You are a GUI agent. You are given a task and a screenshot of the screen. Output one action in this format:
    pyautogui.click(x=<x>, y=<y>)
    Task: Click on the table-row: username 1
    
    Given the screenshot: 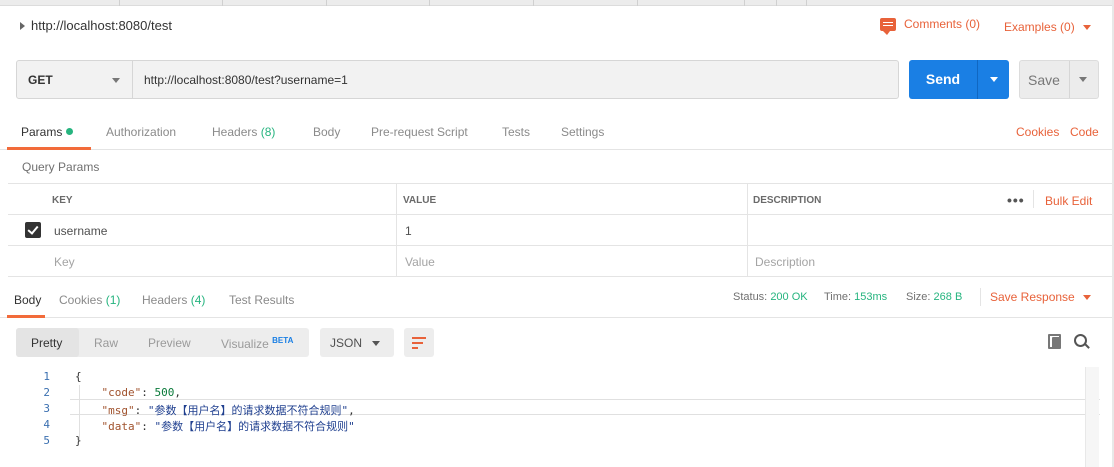 What is the action you would take?
    pyautogui.click(x=560, y=230)
    